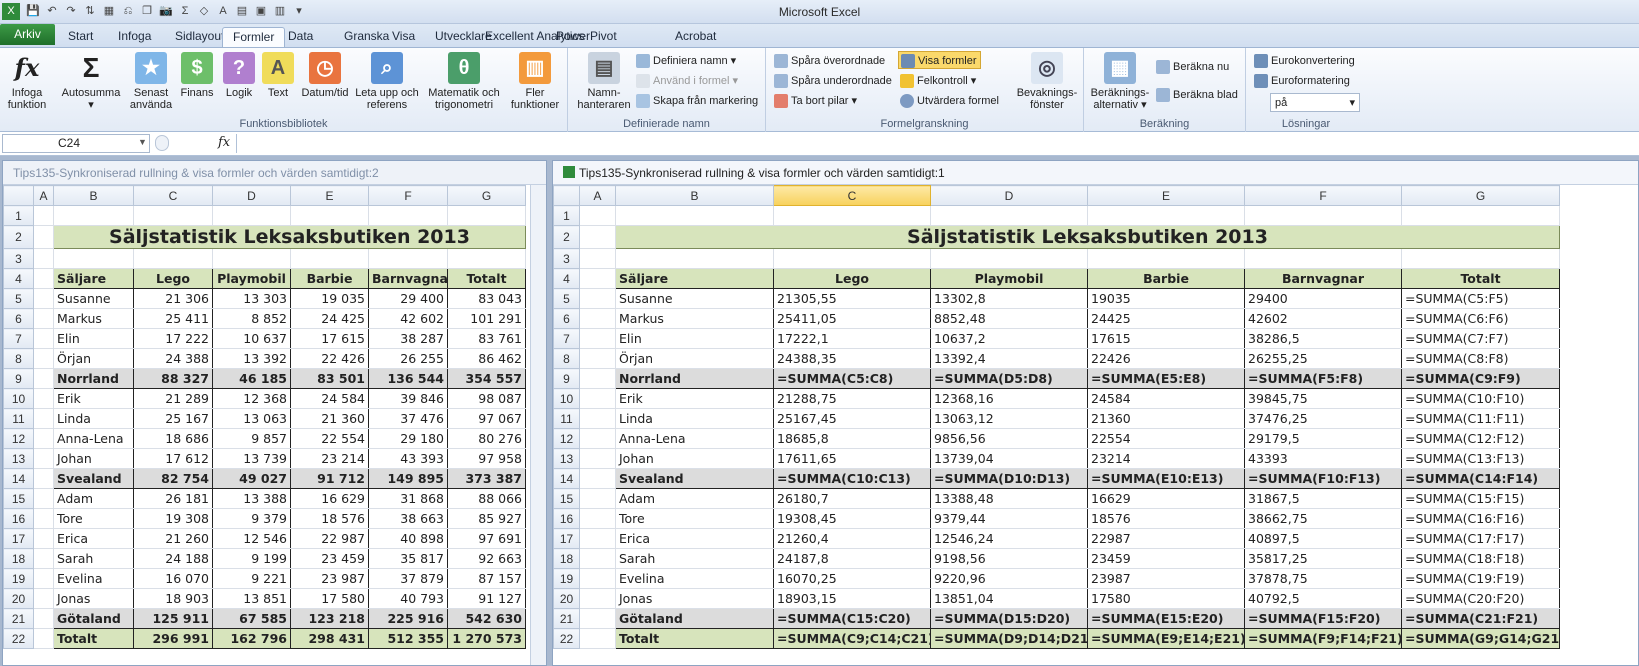  What do you see at coordinates (1323, 478) in the screenshot?
I see `cell: =SUMMA(F10:F13)` at bounding box center [1323, 478].